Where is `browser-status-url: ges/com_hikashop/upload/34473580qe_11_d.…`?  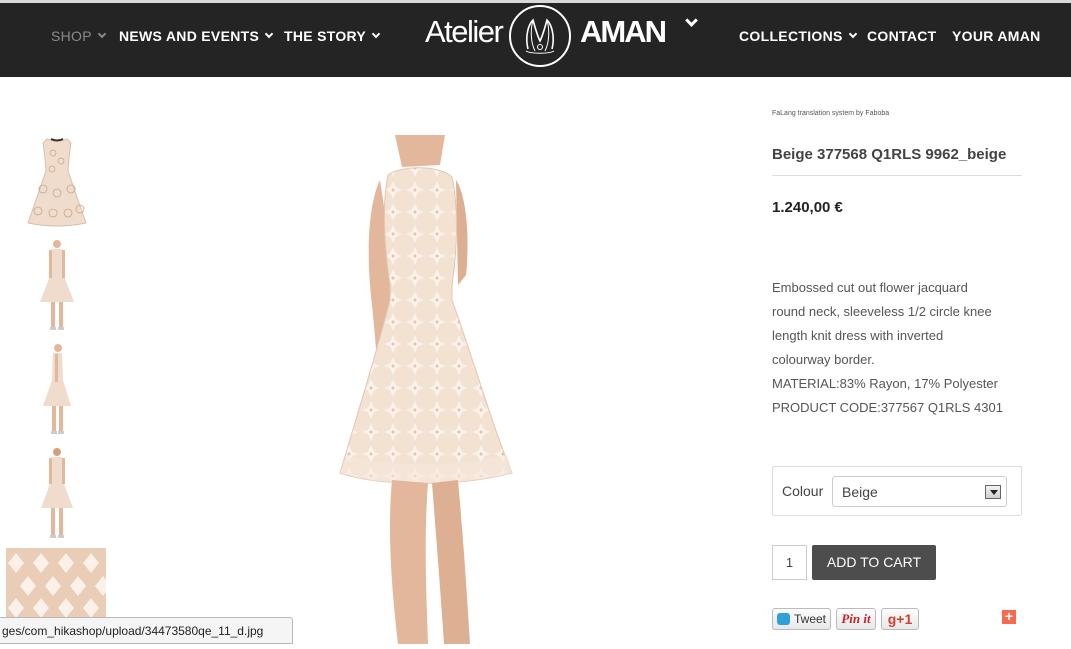 browser-status-url: ges/com_hikashop/upload/34473580qe_11_d.… is located at coordinates (146, 630).